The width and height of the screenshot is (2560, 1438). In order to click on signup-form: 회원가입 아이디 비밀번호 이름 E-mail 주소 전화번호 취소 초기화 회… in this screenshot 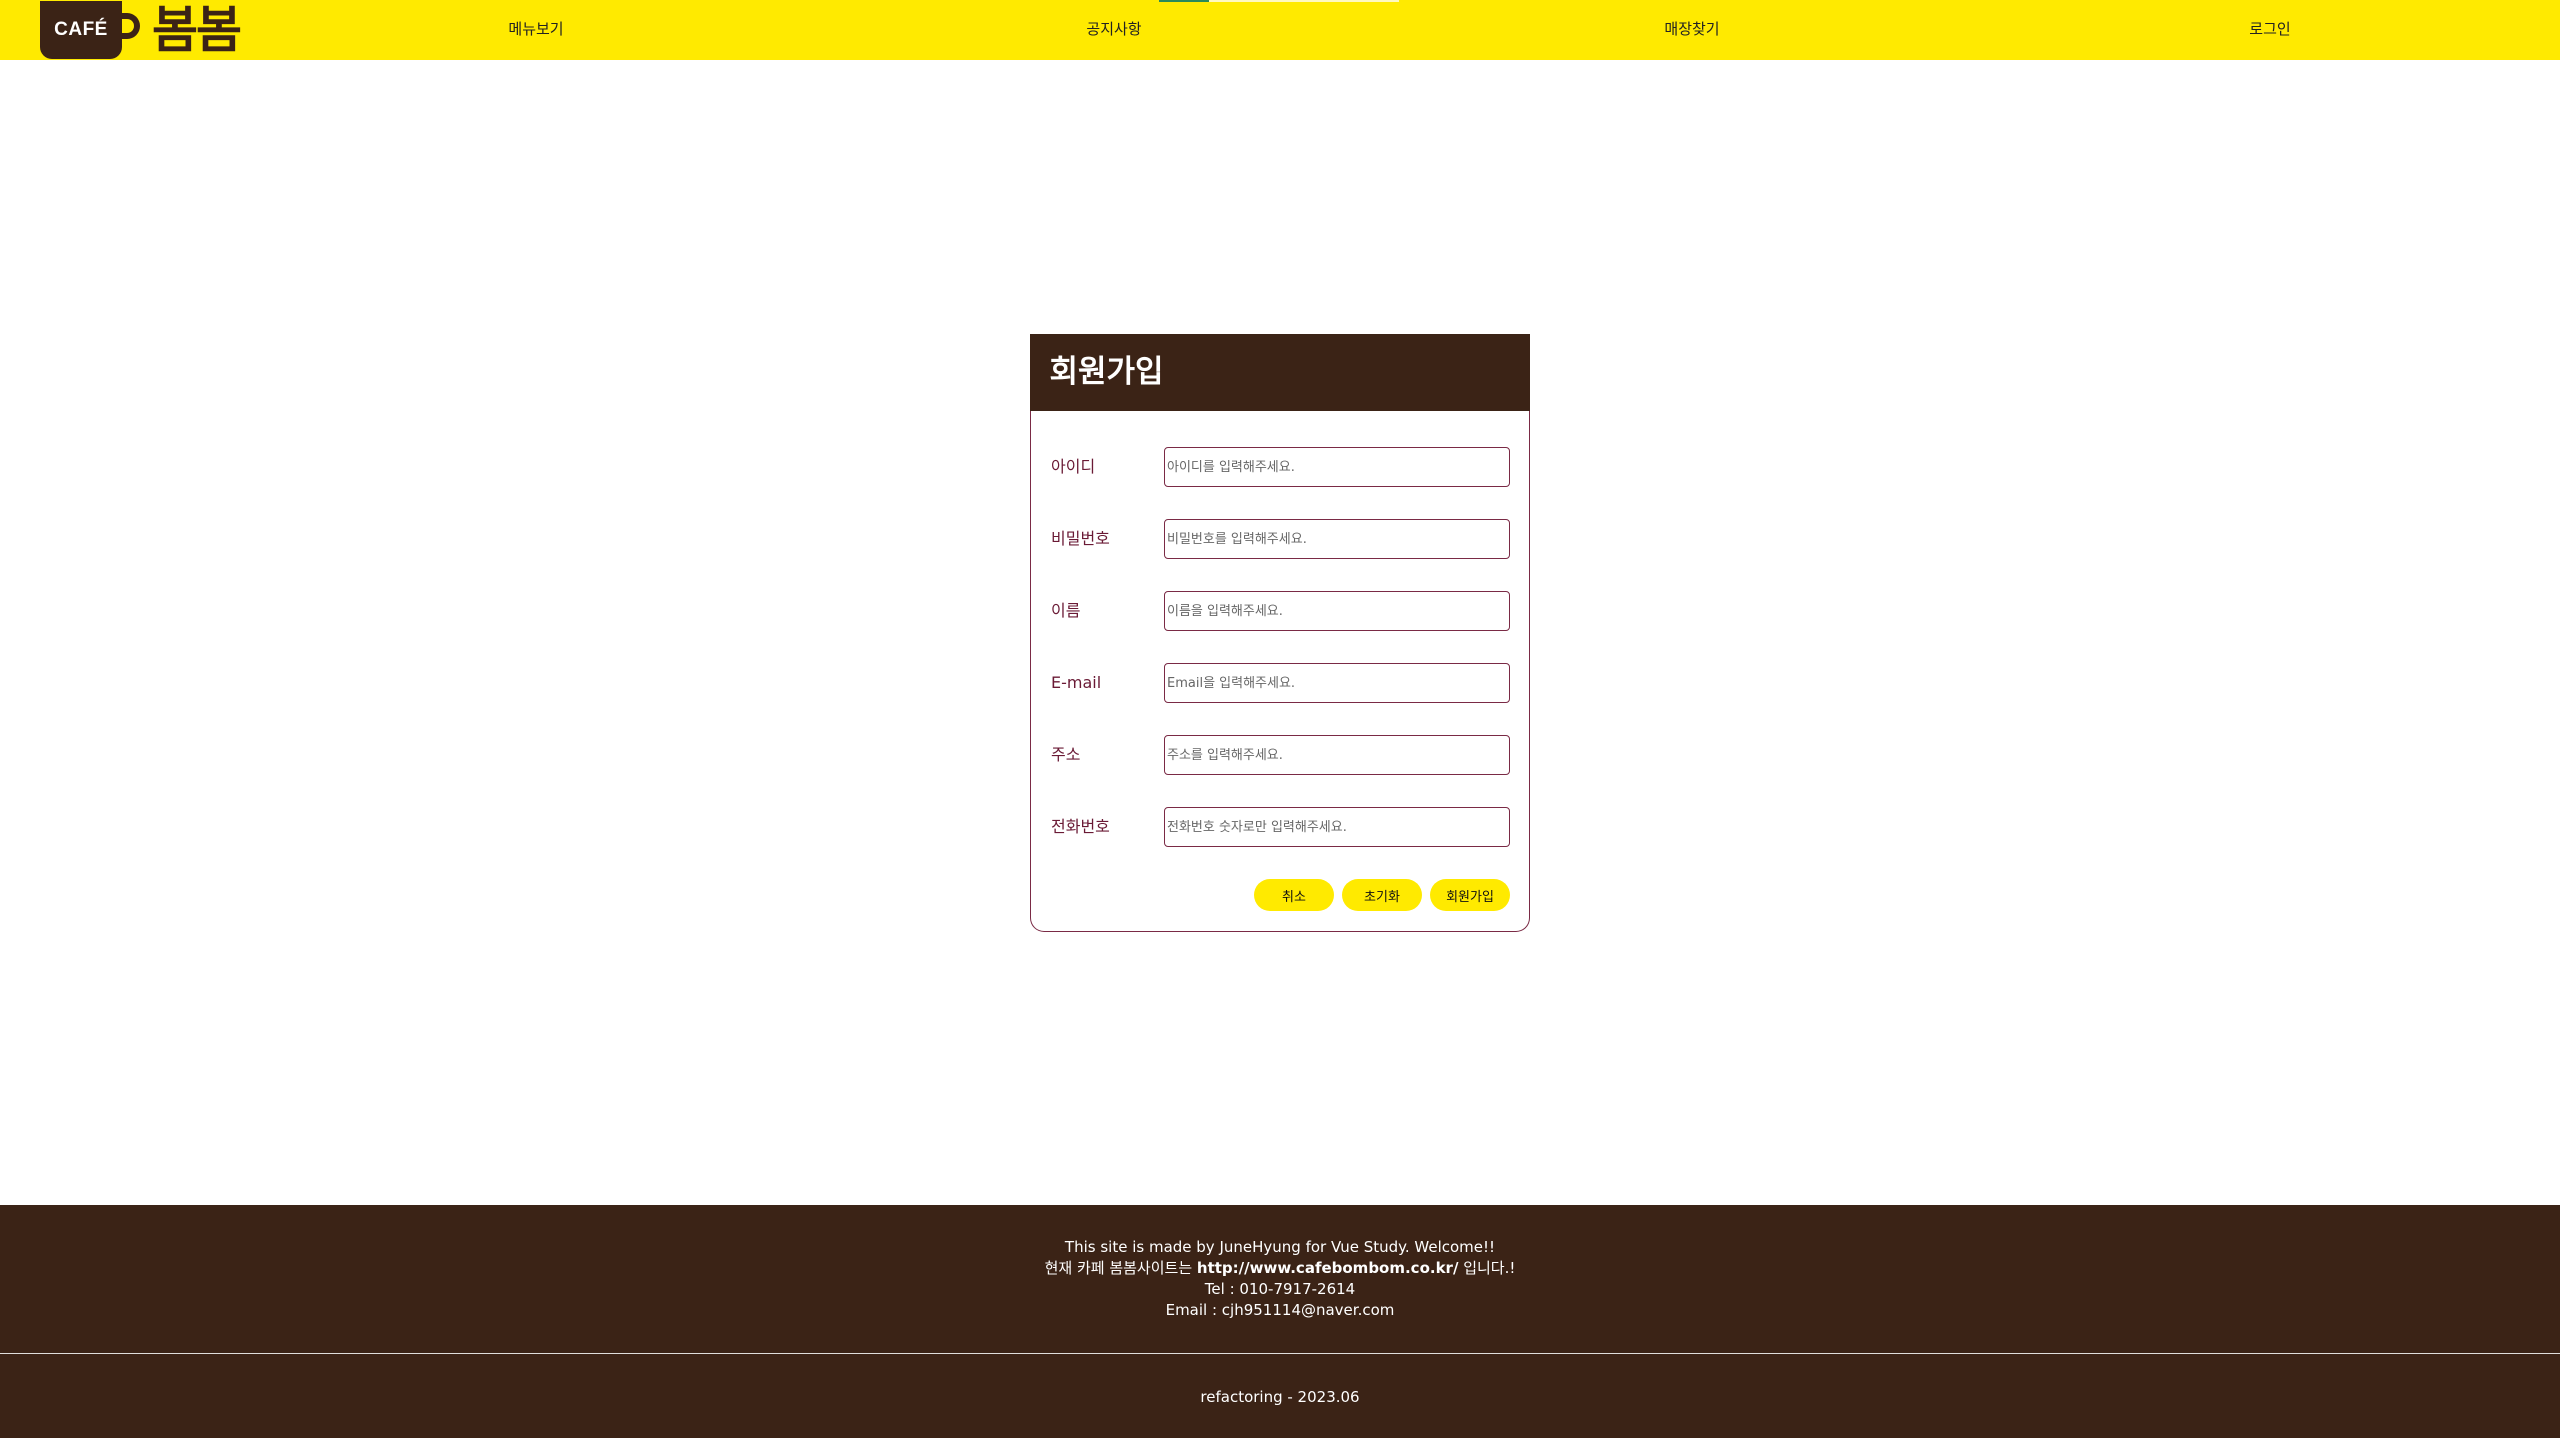, I will do `click(1280, 633)`.